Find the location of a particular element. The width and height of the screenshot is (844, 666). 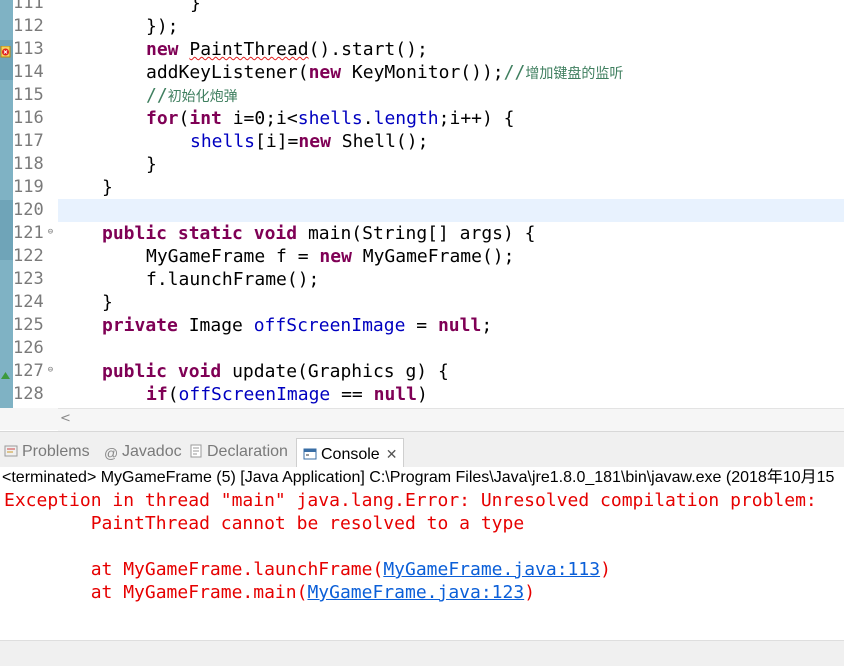

code-line: public static void main(String[] args) { is located at coordinates (451, 233).